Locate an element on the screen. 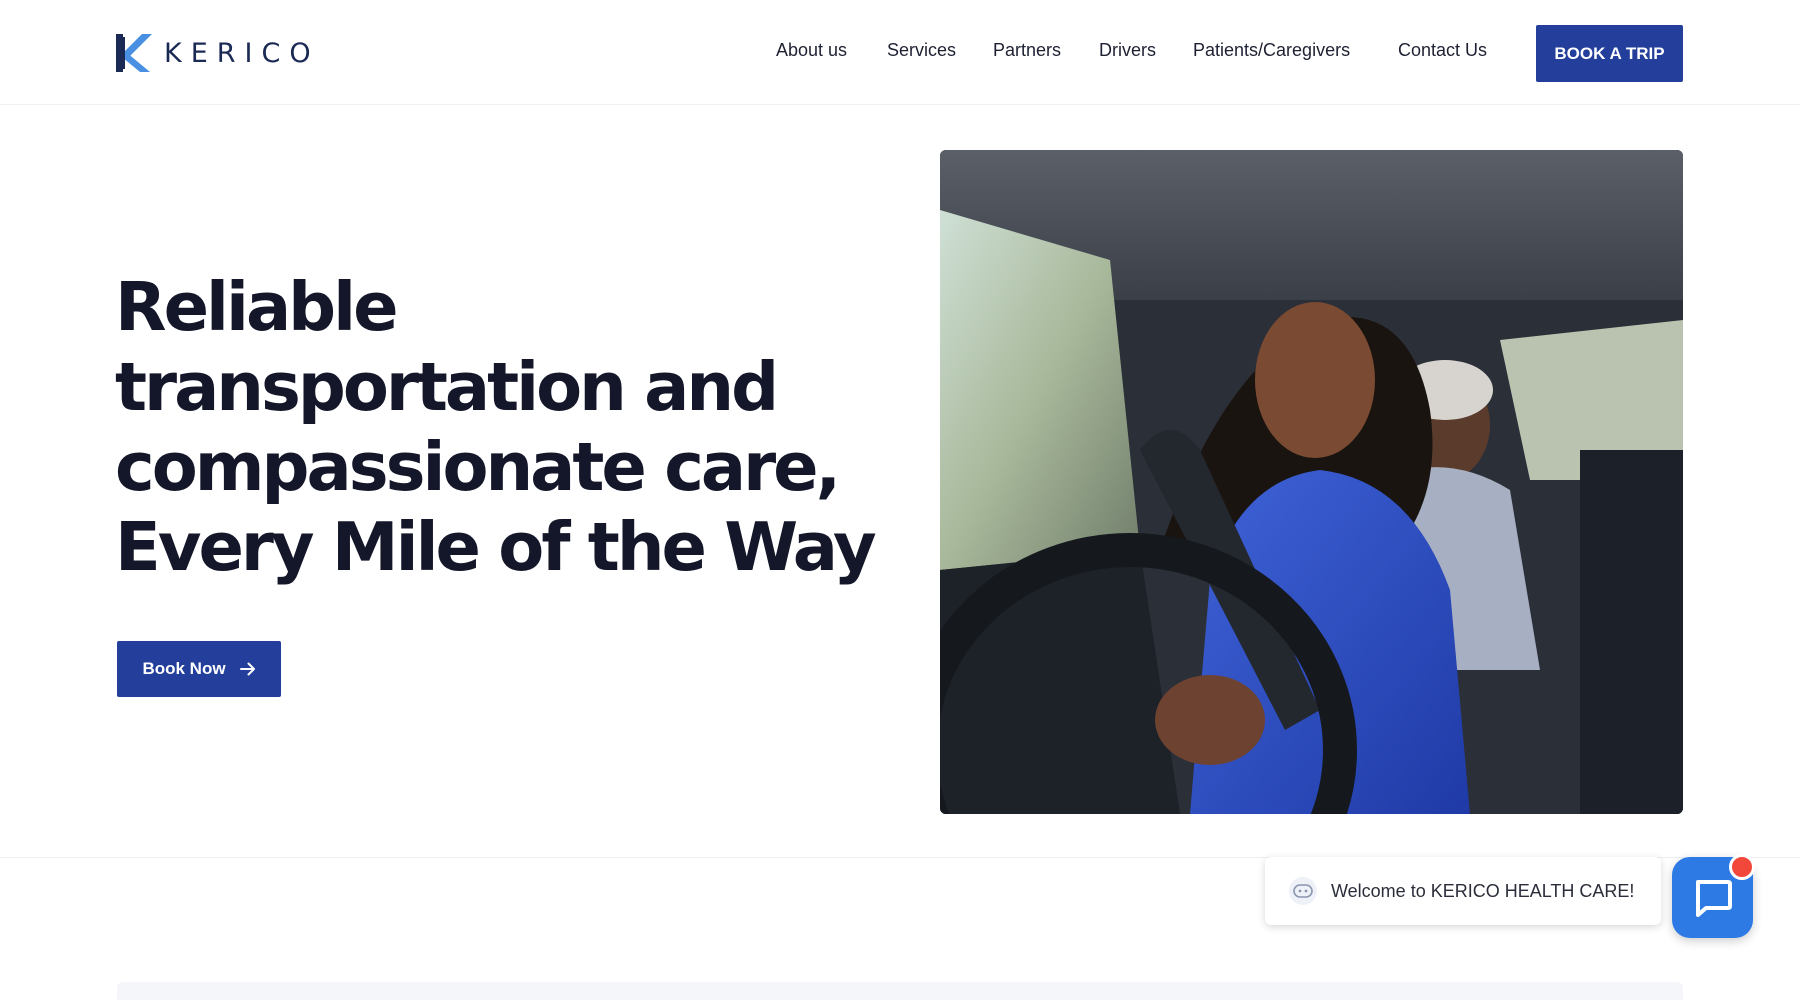  book-a-trip-button: BOOK A TRIP is located at coordinates (1609, 53).